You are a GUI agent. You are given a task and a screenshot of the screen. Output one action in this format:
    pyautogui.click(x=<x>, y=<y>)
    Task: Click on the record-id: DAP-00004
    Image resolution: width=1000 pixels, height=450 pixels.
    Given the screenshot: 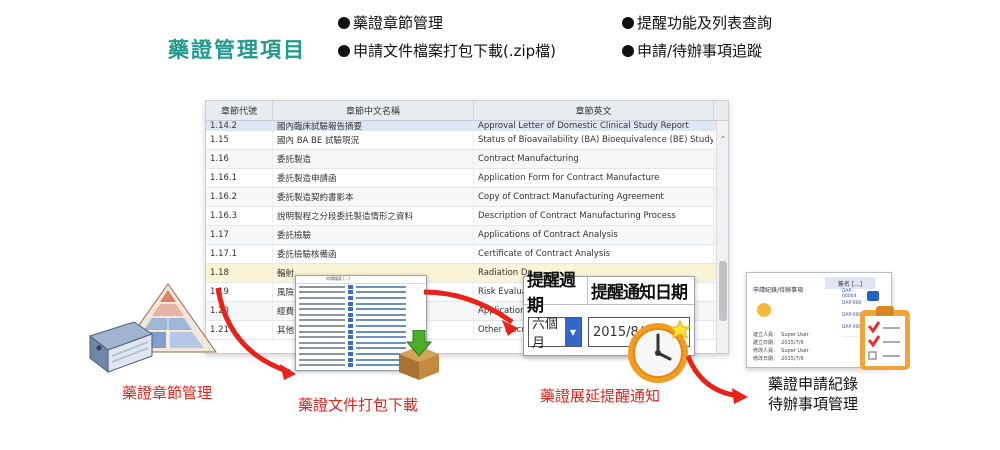 What is the action you would take?
    pyautogui.click(x=852, y=295)
    